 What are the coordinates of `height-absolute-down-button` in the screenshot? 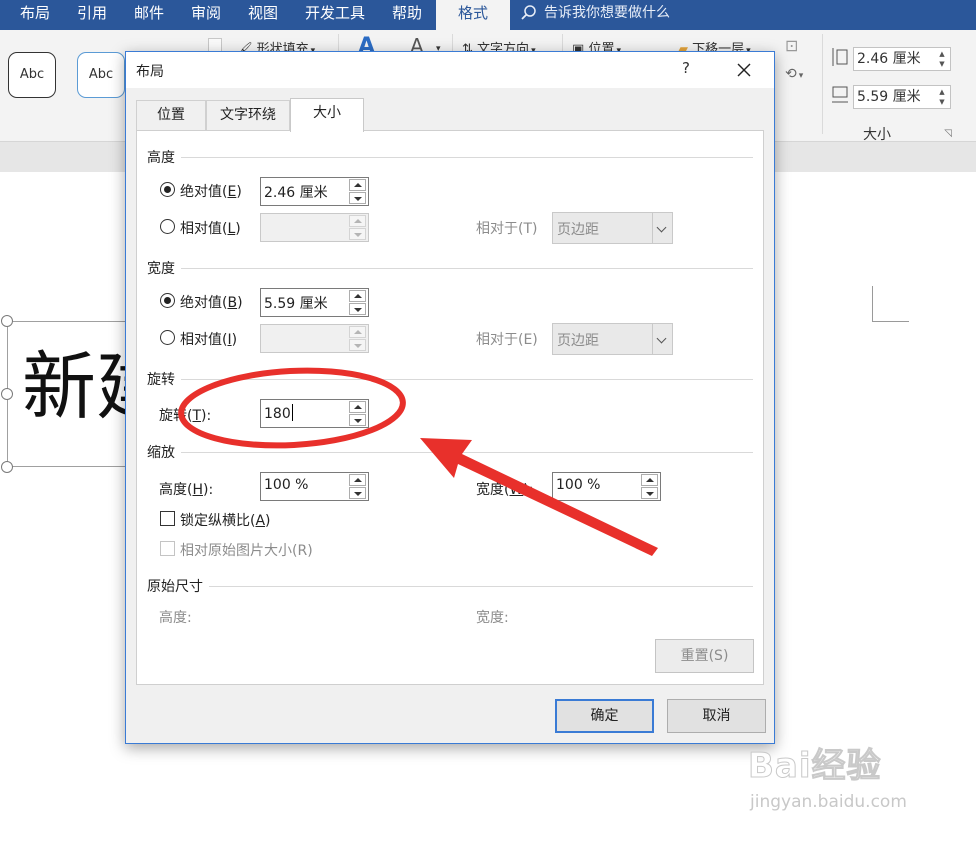 It's located at (357, 198).